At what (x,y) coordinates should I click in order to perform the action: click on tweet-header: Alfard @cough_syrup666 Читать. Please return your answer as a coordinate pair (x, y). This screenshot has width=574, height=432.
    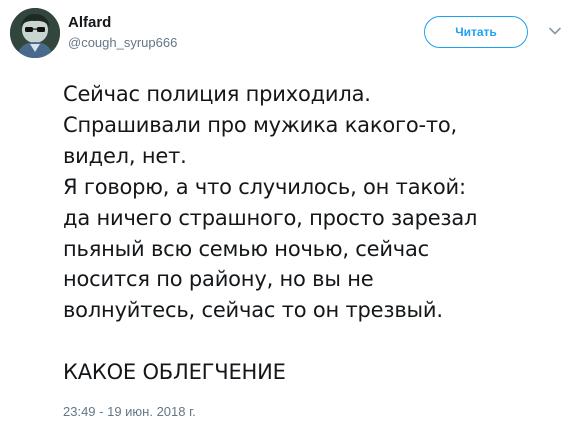
    Looking at the image, I should click on (288, 34).